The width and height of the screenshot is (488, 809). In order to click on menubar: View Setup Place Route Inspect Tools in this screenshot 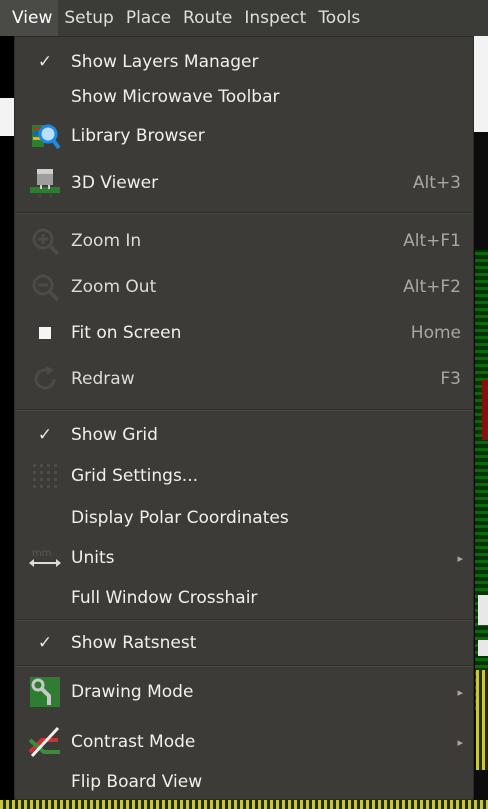, I will do `click(244, 18)`.